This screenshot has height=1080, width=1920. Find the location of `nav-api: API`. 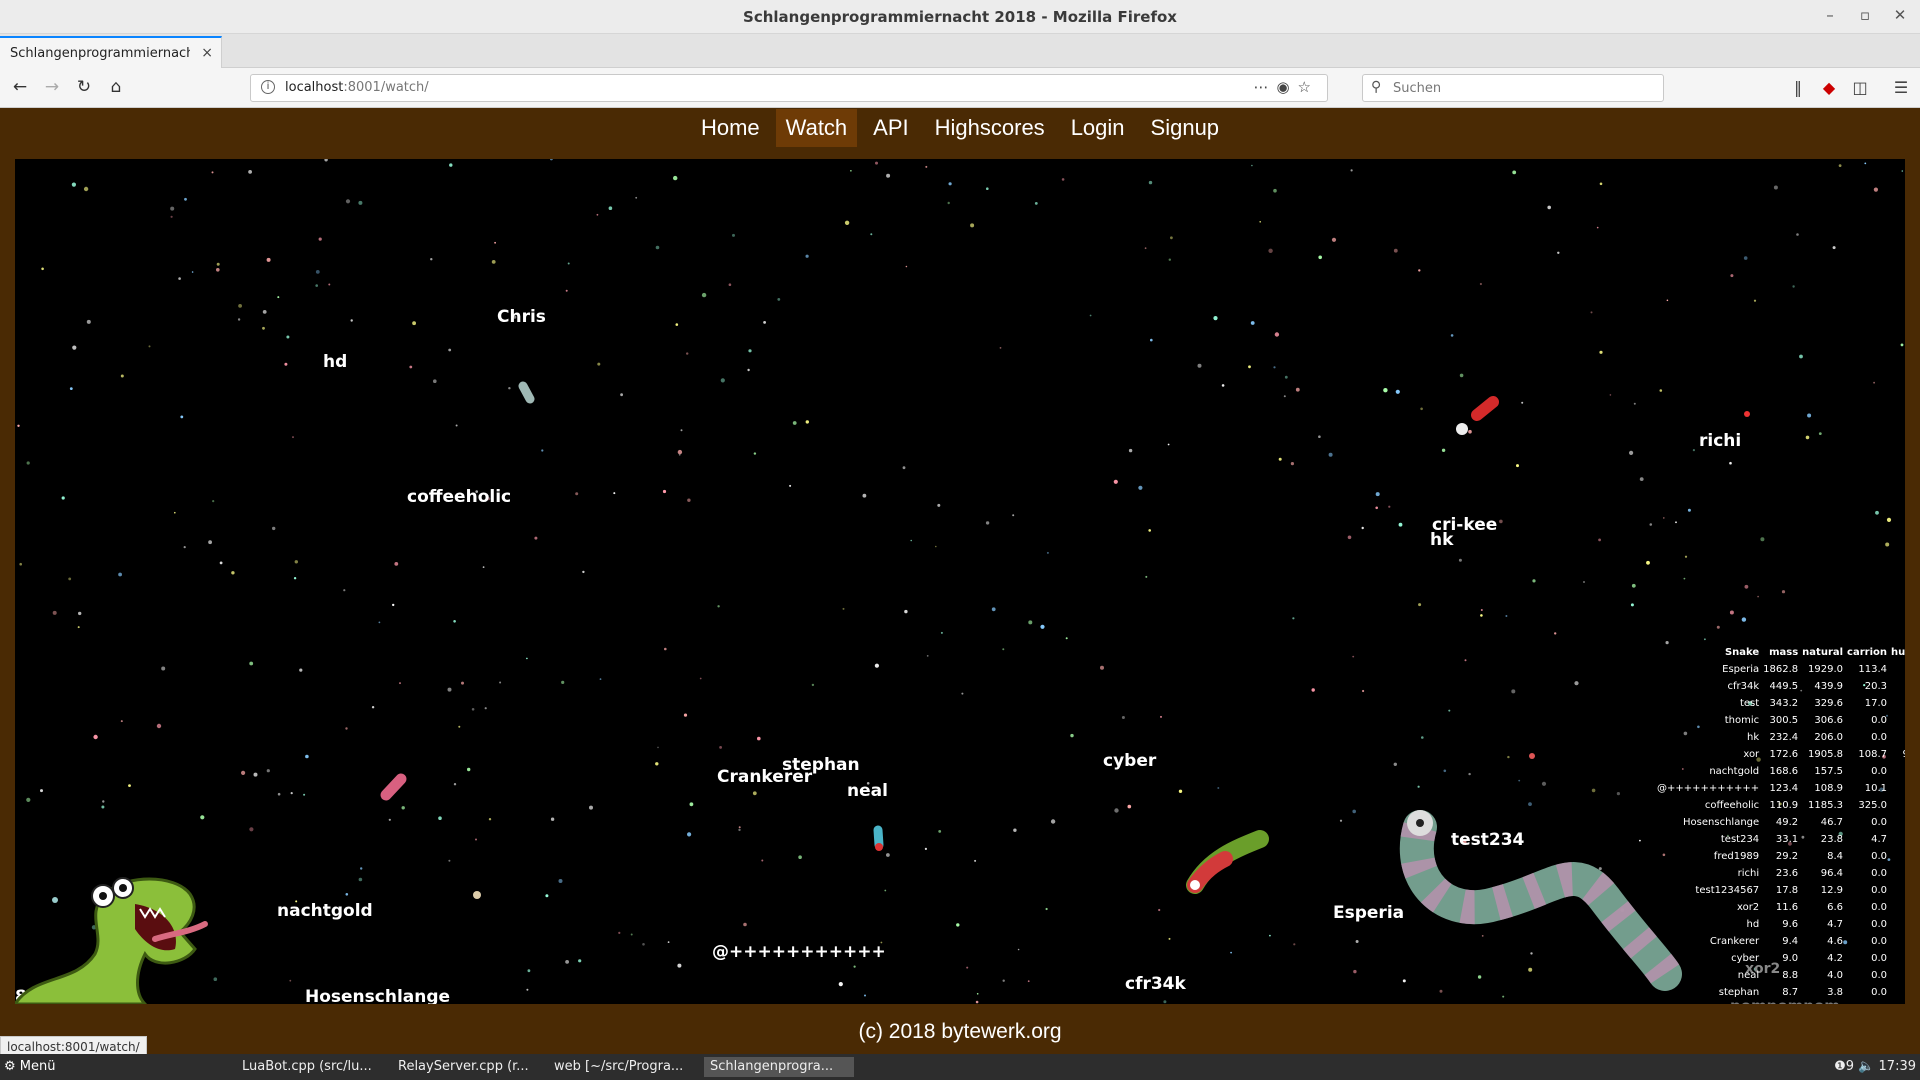

nav-api: API is located at coordinates (890, 128).